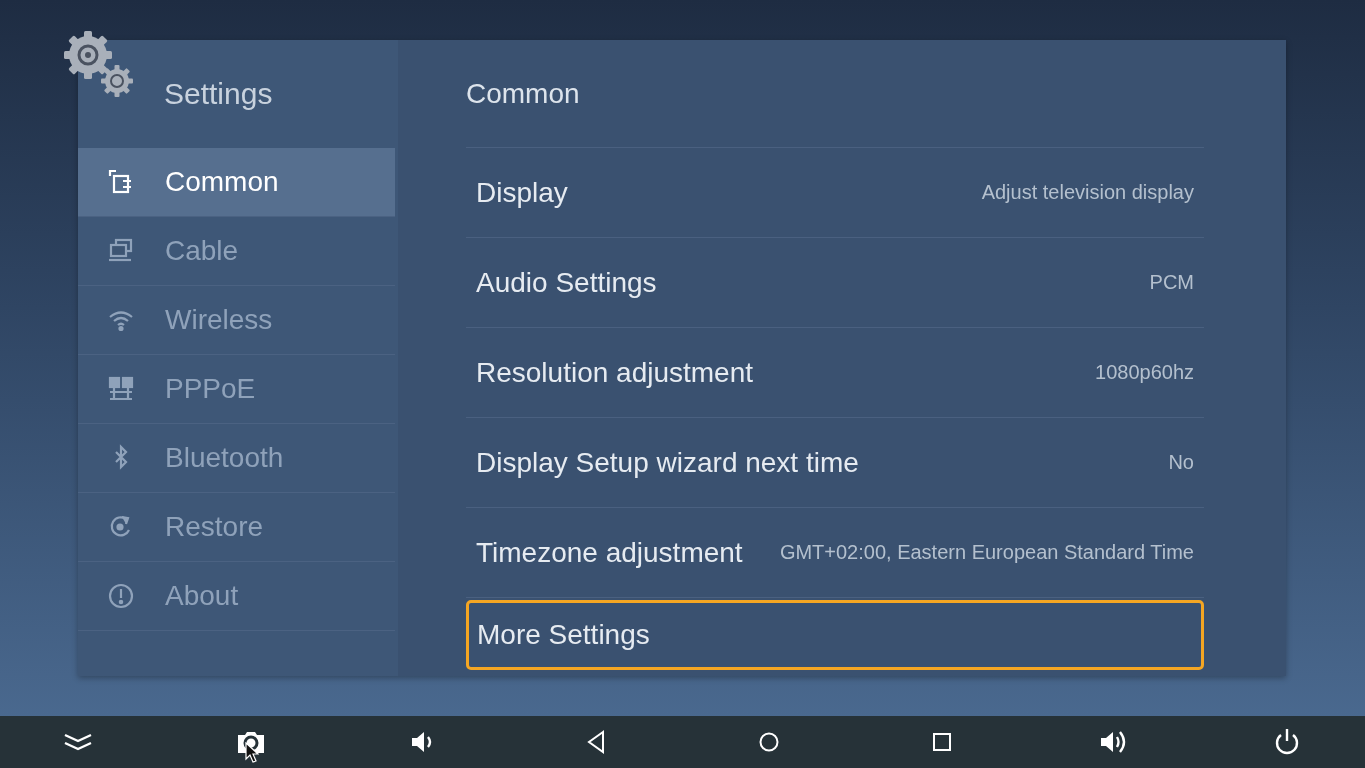 This screenshot has height=768, width=1365. I want to click on sidebar-item: Bluetooth, so click(236, 458).